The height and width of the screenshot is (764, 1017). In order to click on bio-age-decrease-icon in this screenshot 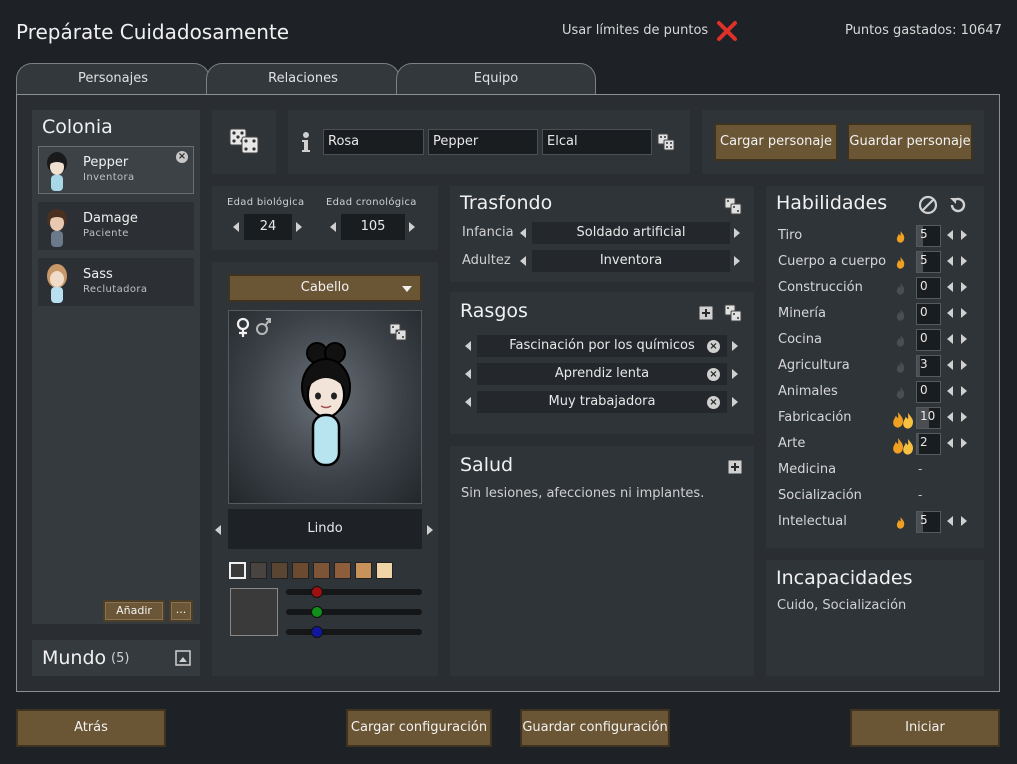, I will do `click(236, 227)`.